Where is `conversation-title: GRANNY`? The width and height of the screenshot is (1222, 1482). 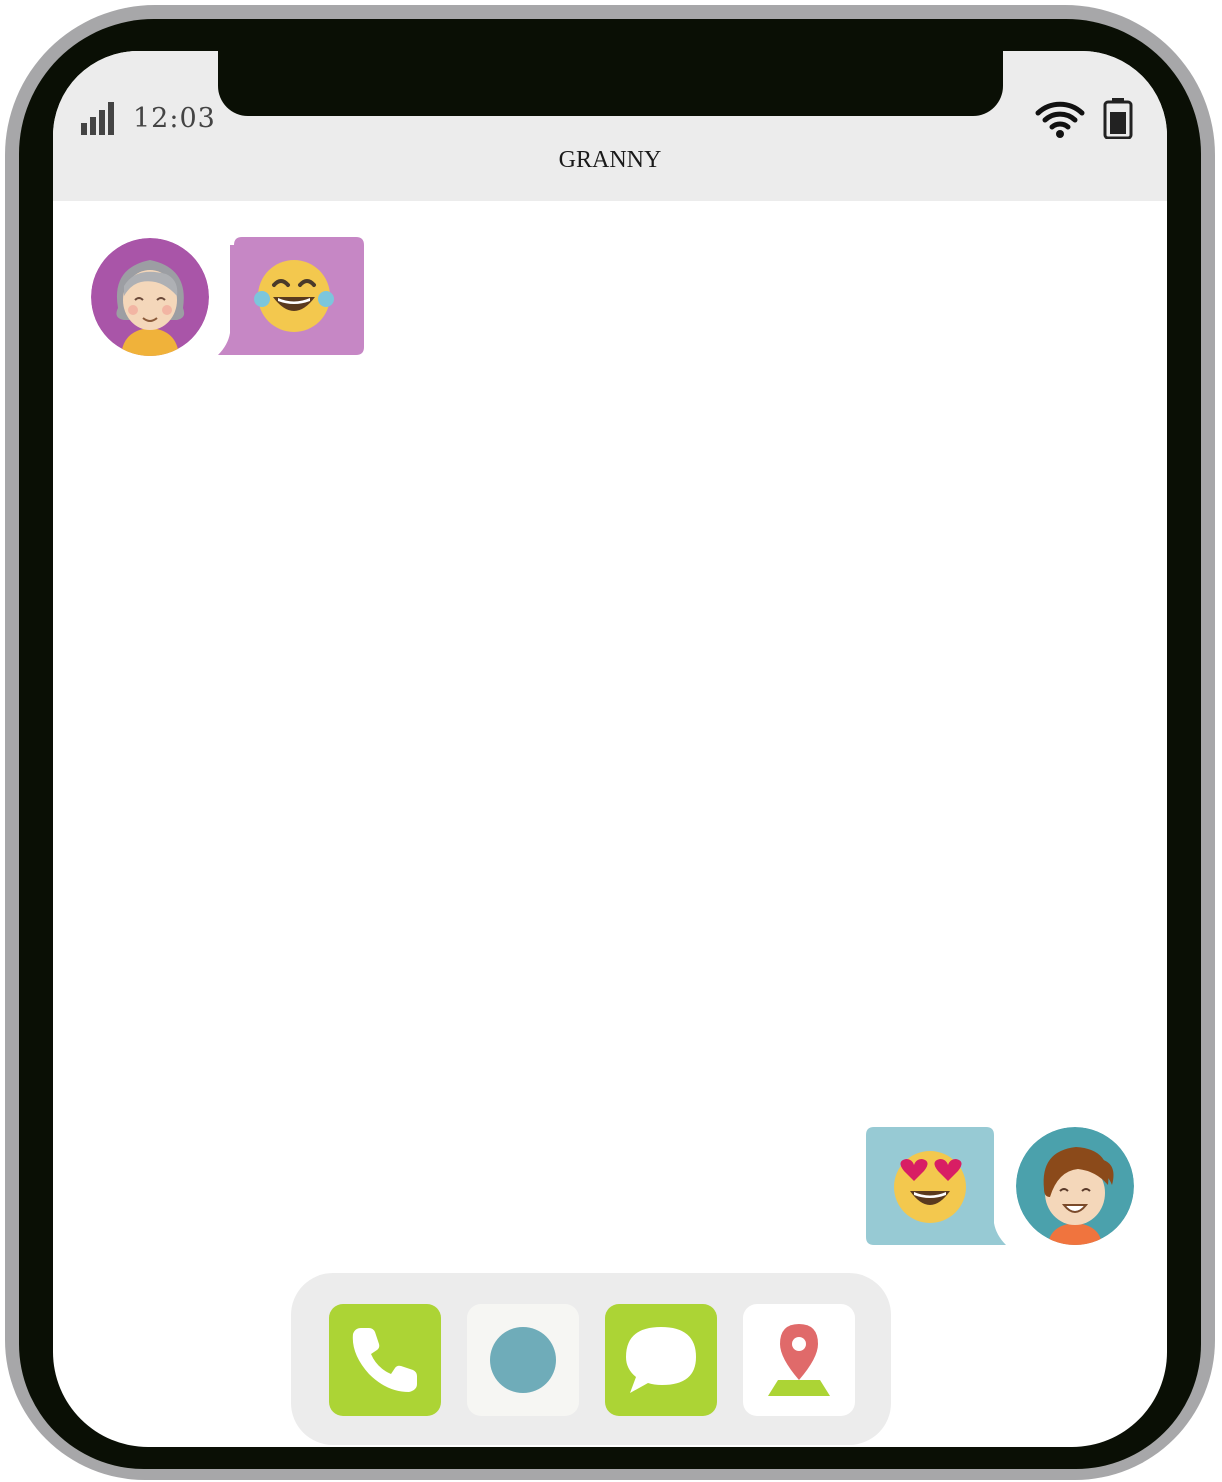 conversation-title: GRANNY is located at coordinates (610, 160).